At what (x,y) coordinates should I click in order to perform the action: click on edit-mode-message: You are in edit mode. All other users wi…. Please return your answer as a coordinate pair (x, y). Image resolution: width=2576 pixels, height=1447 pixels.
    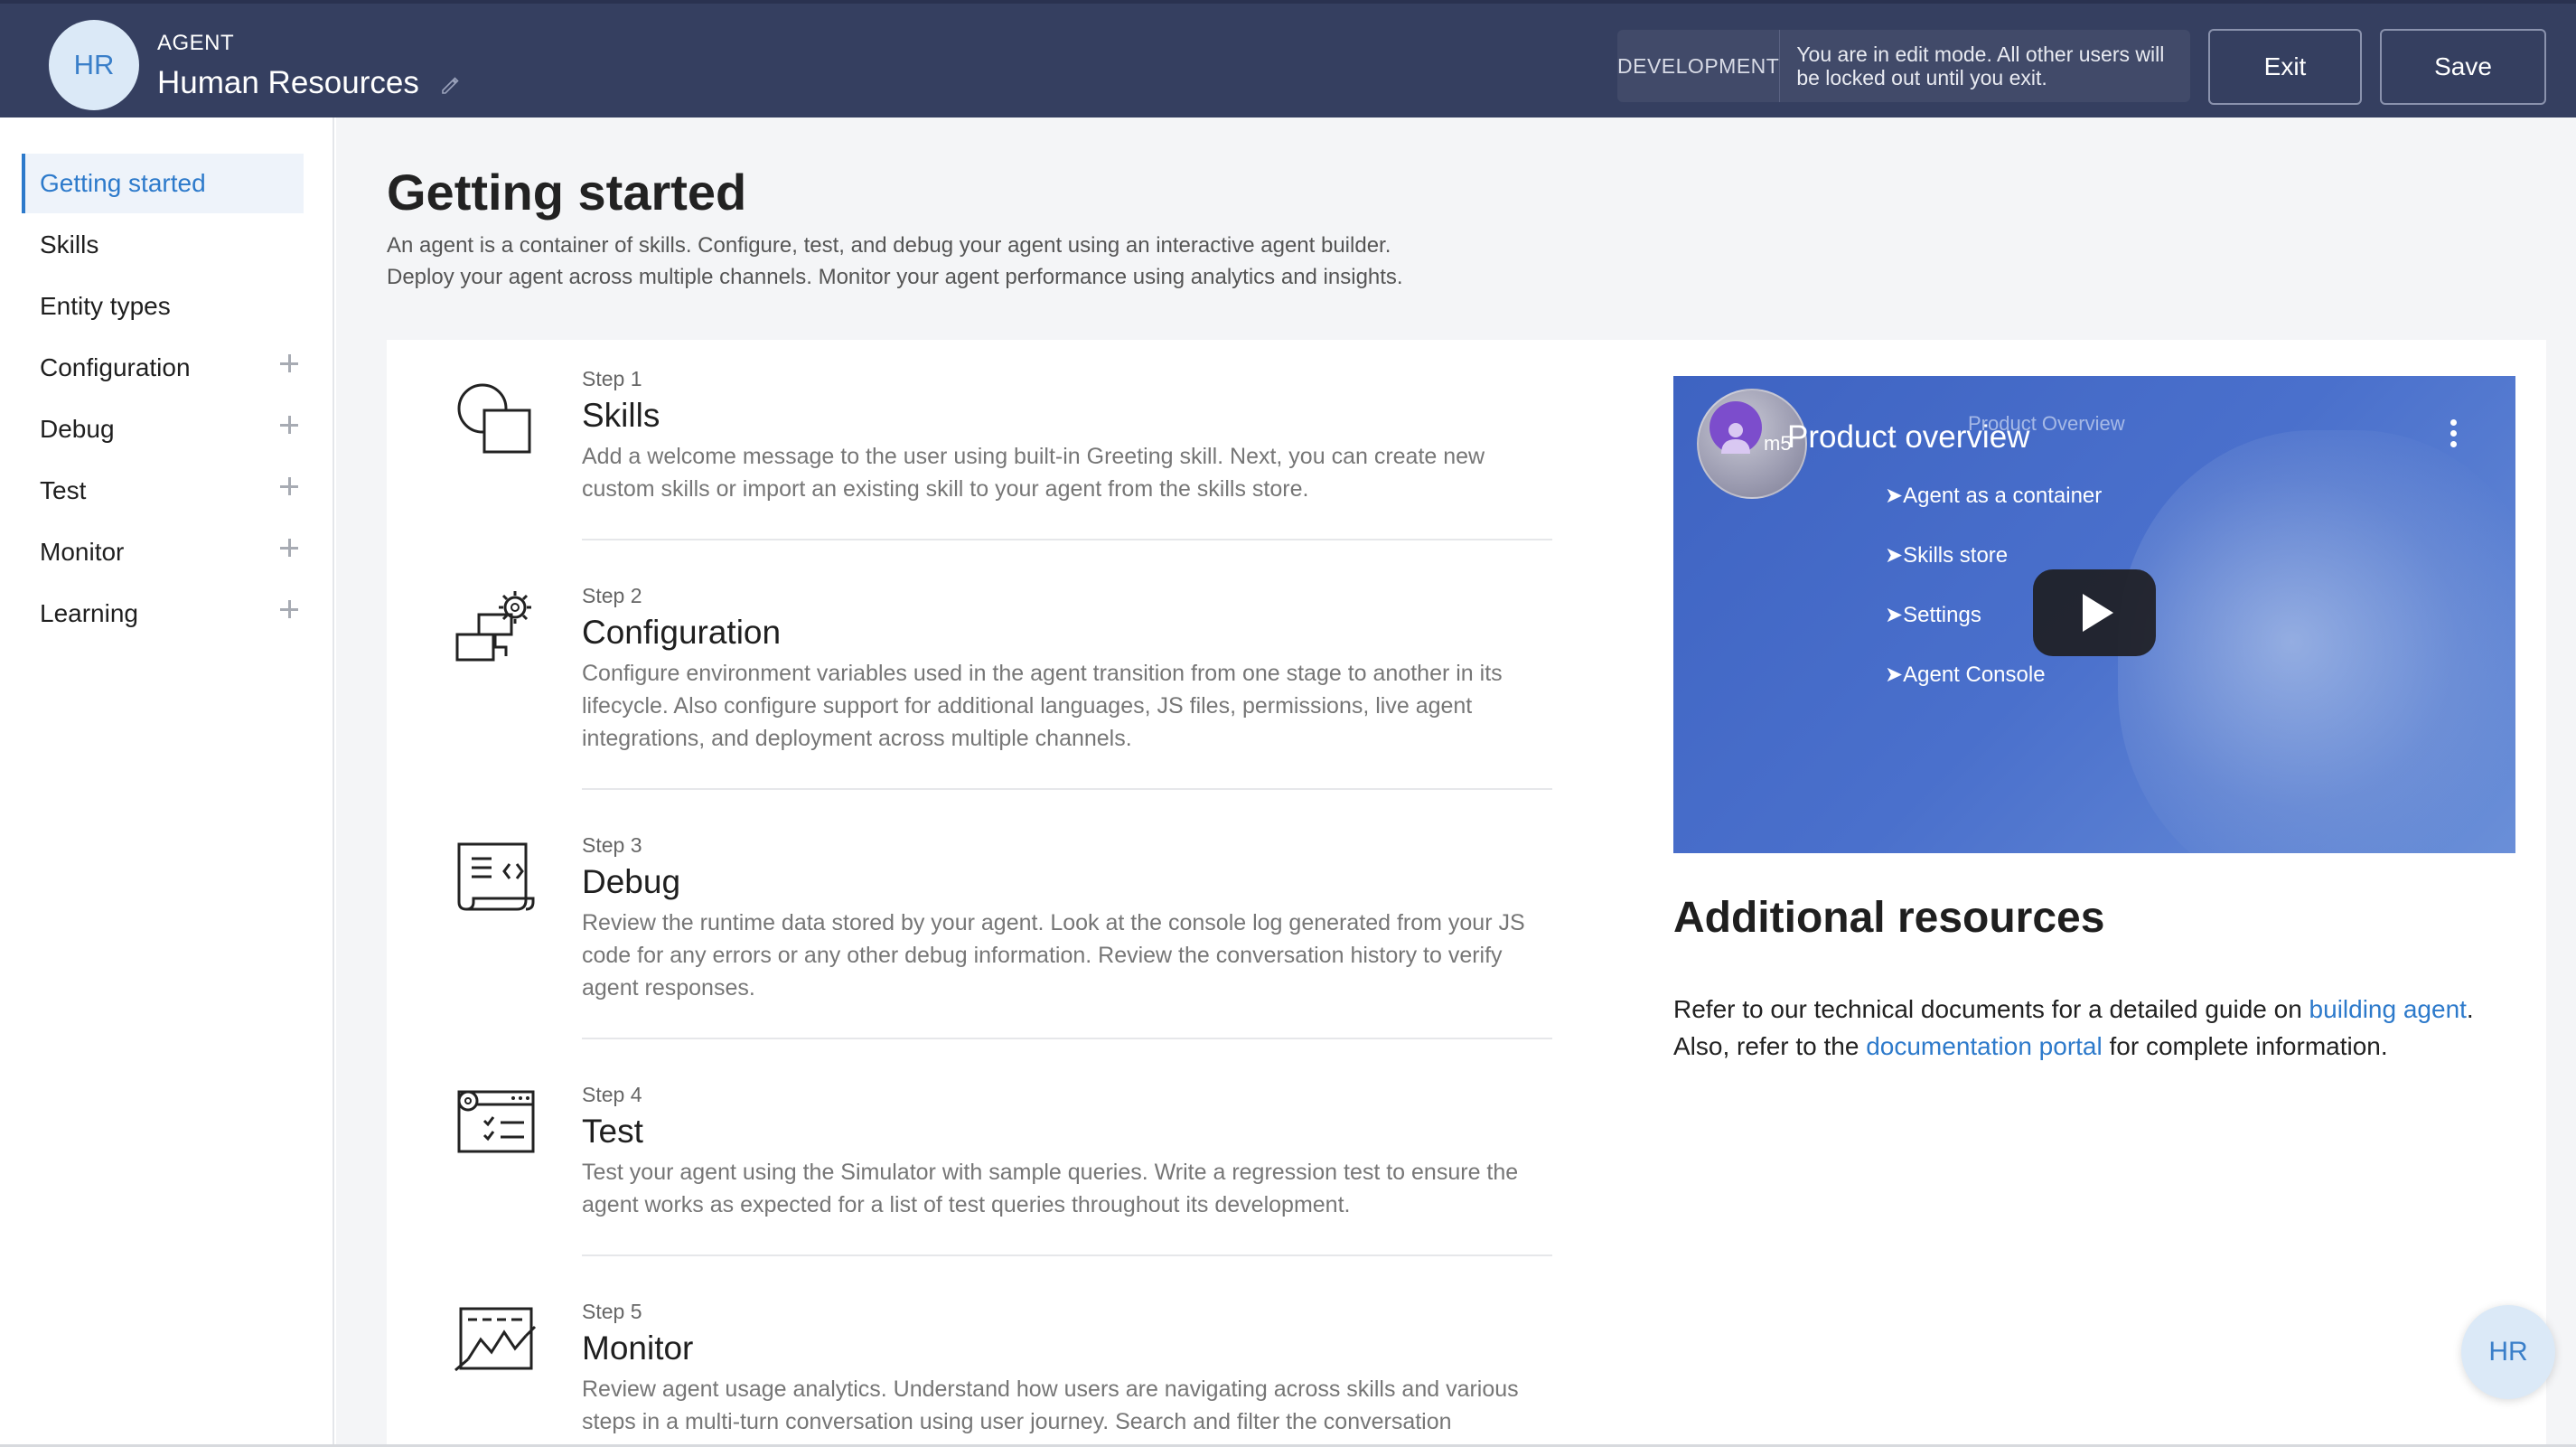
    Looking at the image, I should click on (1980, 65).